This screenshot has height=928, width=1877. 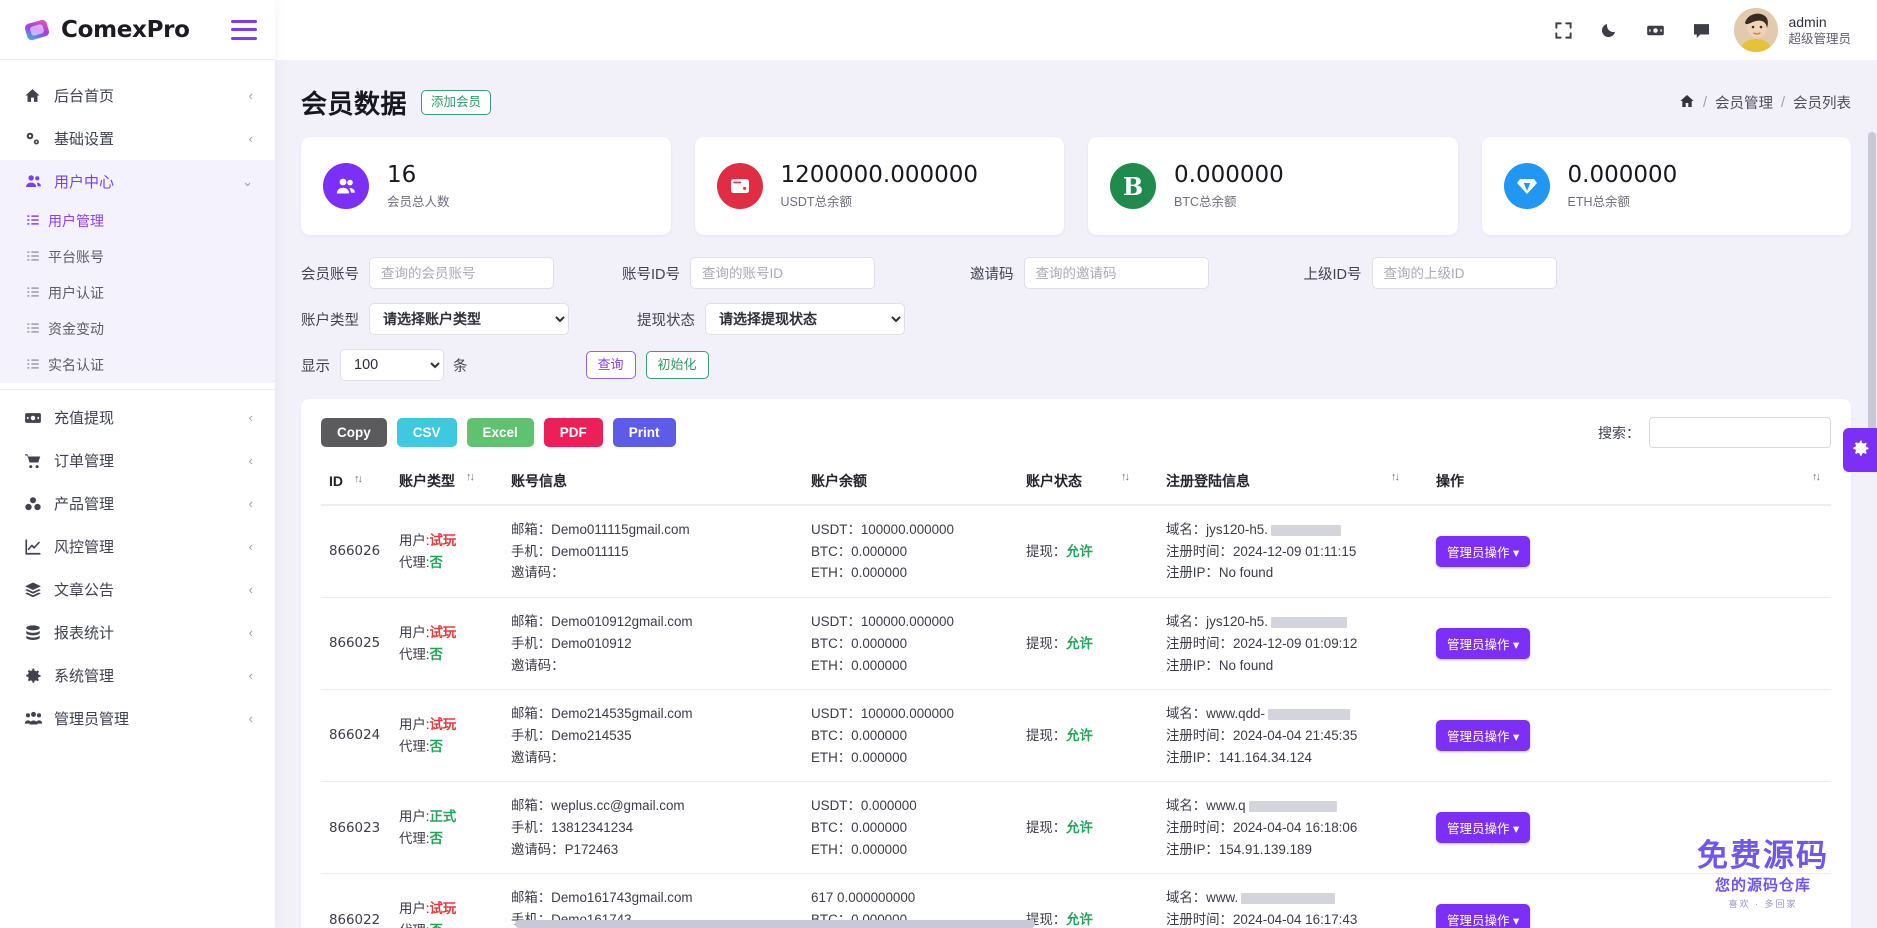 I want to click on sidebar-item-platform-account: 平台账号, so click(x=137, y=257).